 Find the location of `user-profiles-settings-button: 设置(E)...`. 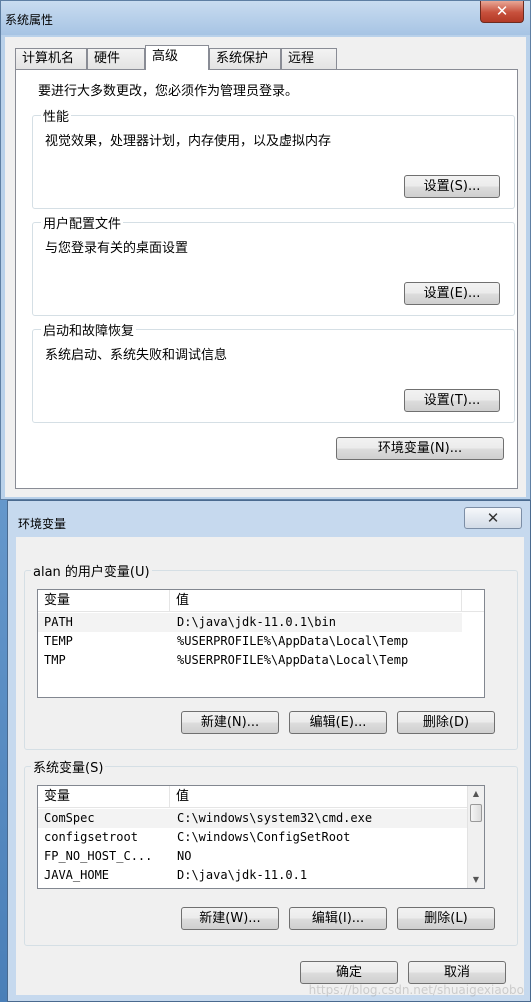

user-profiles-settings-button: 设置(E)... is located at coordinates (452, 293).